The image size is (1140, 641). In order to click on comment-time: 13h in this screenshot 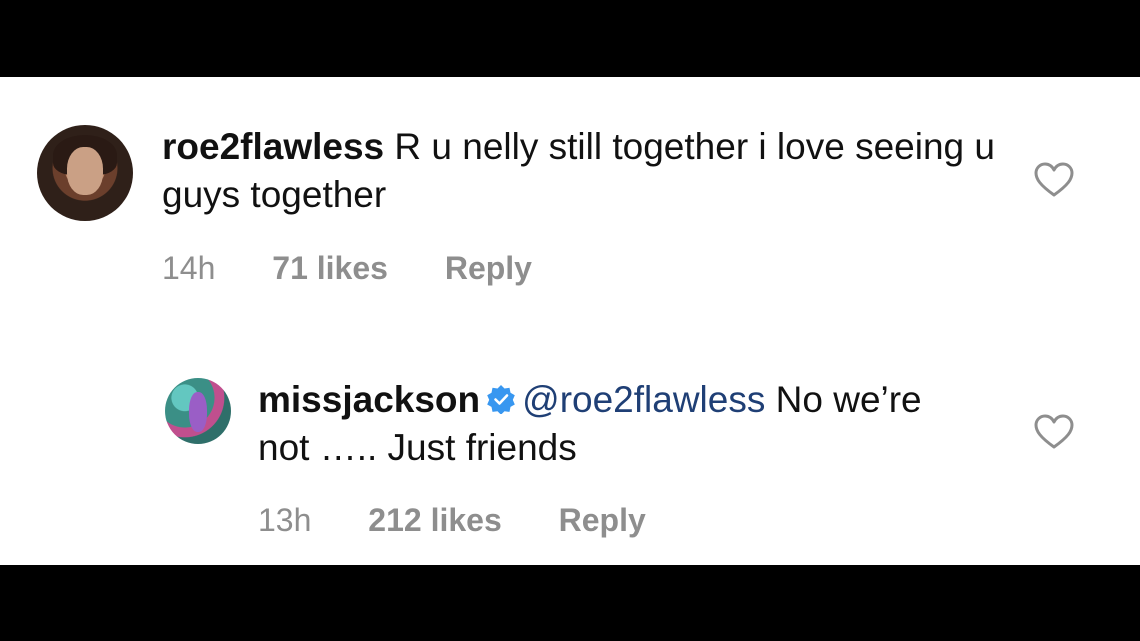, I will do `click(285, 520)`.